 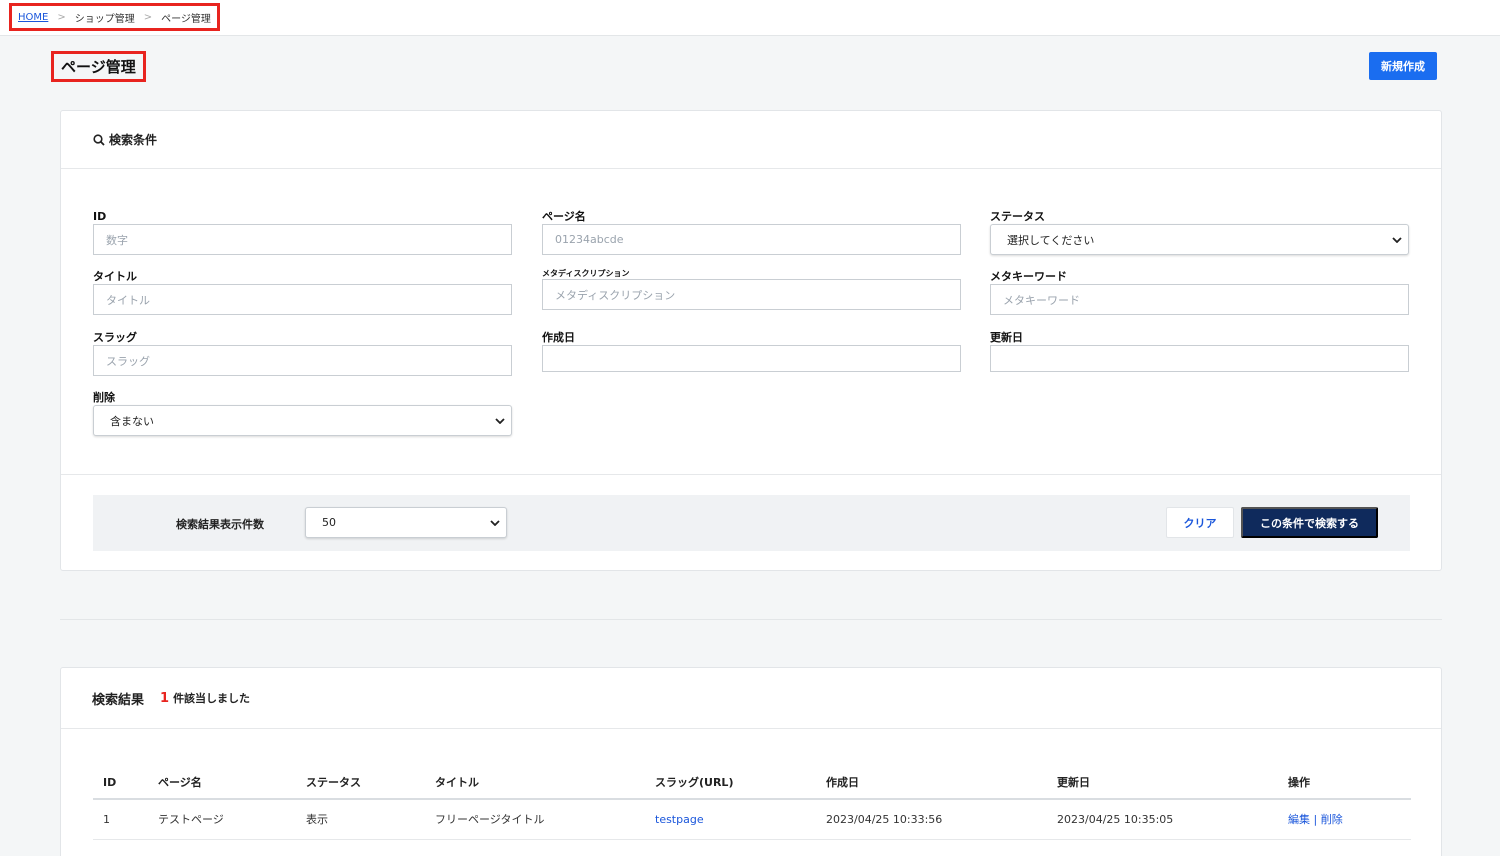 I want to click on status-label: ステータス, so click(x=1017, y=216).